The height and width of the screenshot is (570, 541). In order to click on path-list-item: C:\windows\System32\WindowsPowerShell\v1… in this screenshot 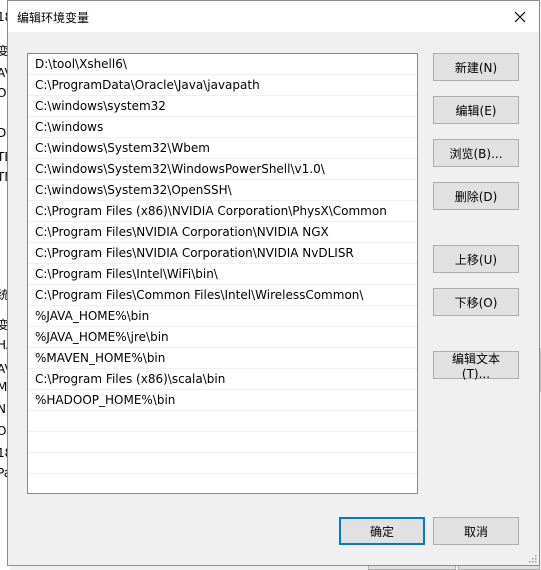, I will do `click(222, 169)`.